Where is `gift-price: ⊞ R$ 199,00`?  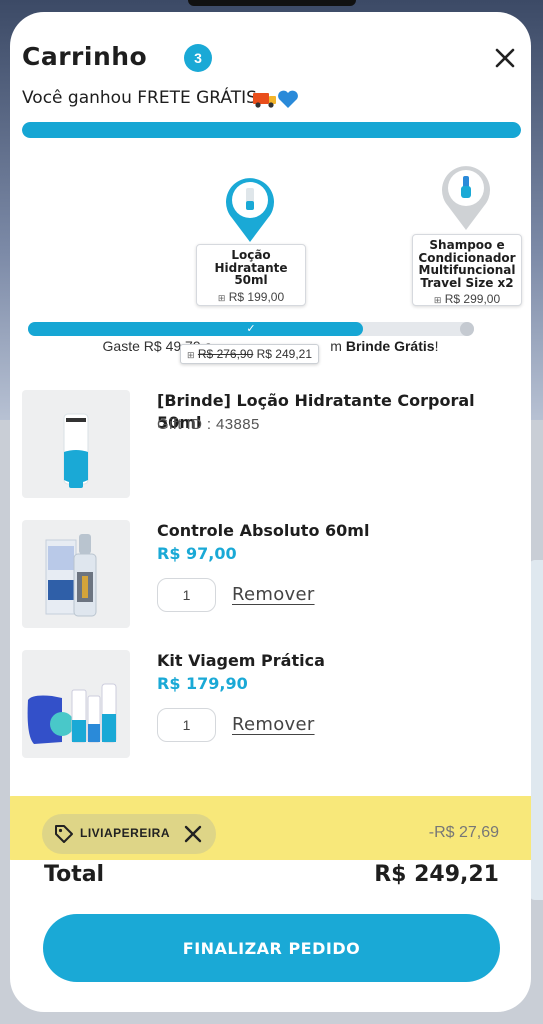 gift-price: ⊞ R$ 199,00 is located at coordinates (251, 297).